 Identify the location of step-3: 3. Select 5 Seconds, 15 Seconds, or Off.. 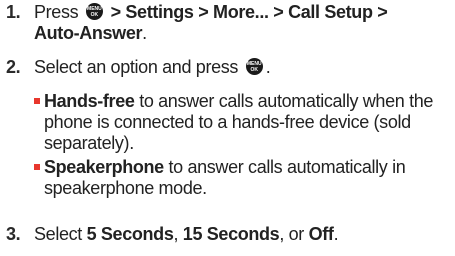
(226, 234).